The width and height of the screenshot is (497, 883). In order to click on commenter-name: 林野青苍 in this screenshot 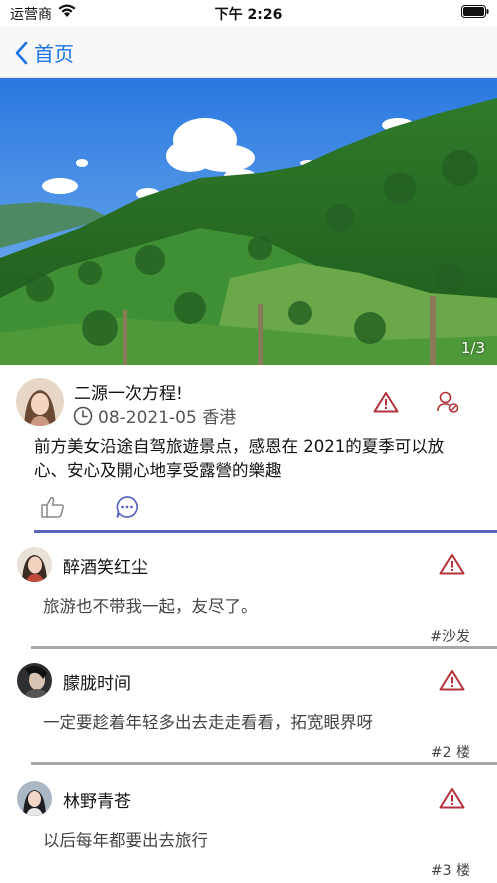, I will do `click(97, 802)`.